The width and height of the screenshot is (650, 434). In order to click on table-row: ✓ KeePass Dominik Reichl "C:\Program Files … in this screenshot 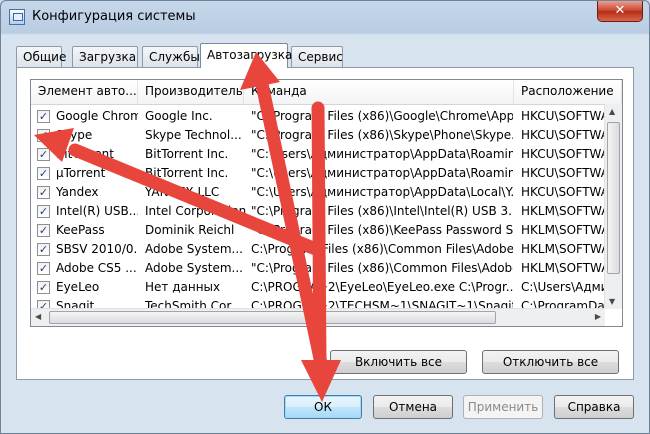, I will do `click(326, 230)`.